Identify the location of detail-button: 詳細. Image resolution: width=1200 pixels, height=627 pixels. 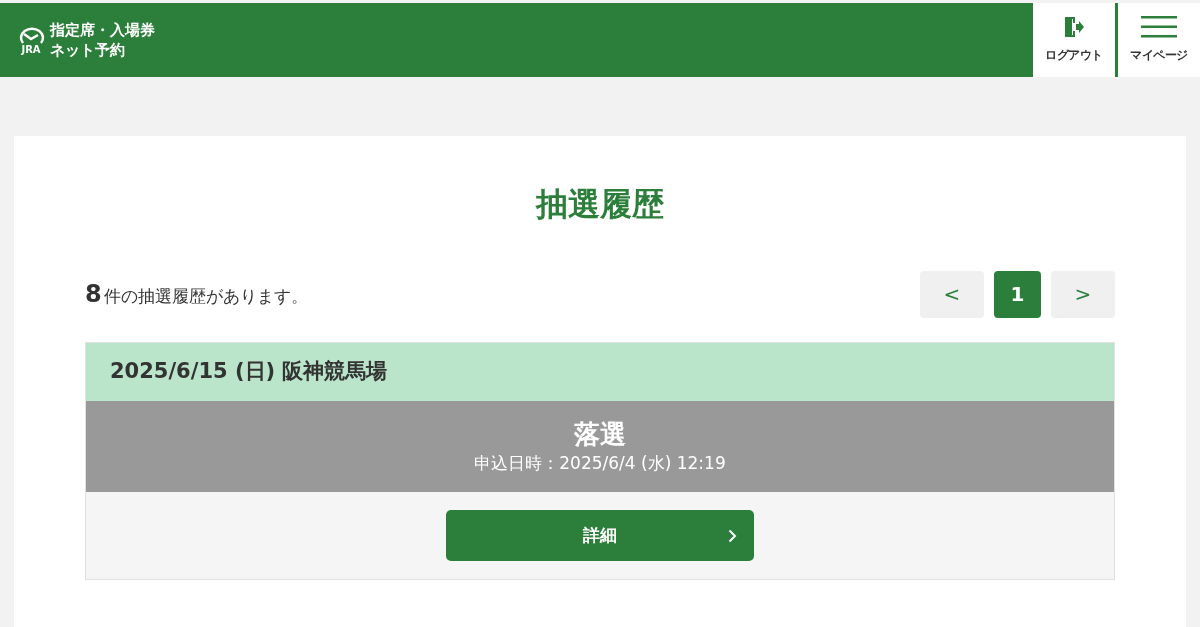
(600, 535).